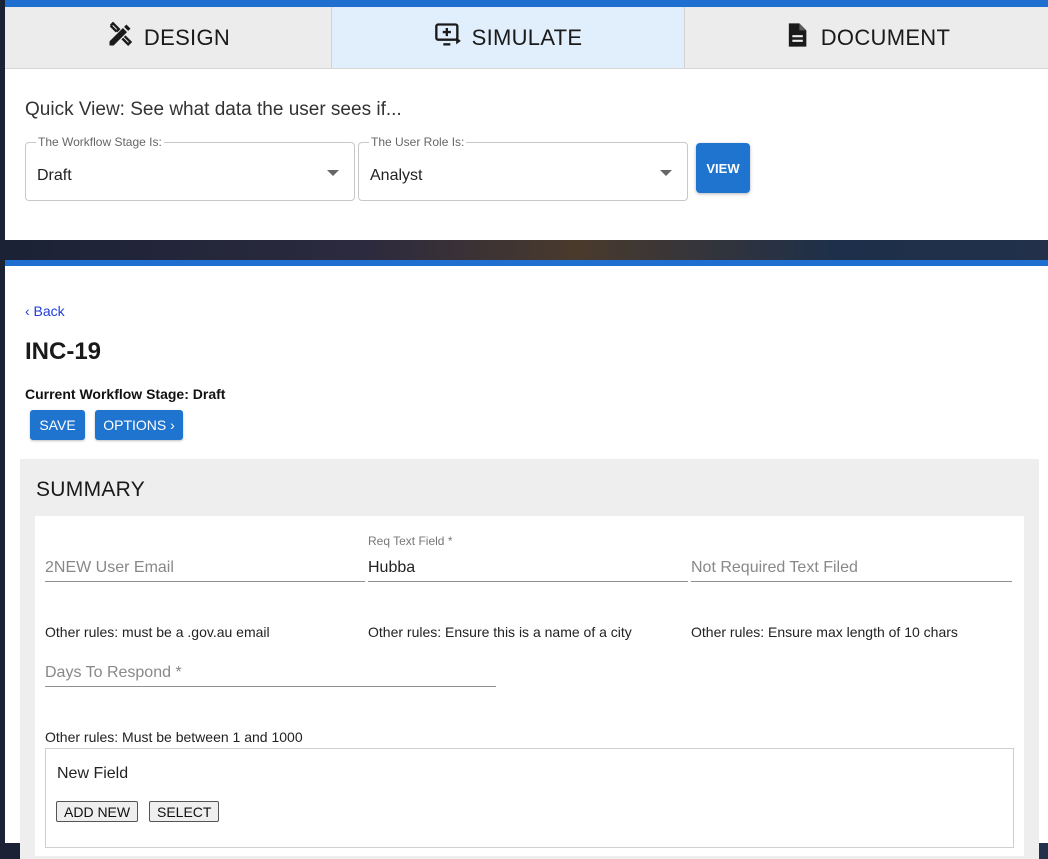 The width and height of the screenshot is (1048, 859). What do you see at coordinates (190, 168) in the screenshot?
I see `workflow-stage-select: The Workflow Stage Is: Draft` at bounding box center [190, 168].